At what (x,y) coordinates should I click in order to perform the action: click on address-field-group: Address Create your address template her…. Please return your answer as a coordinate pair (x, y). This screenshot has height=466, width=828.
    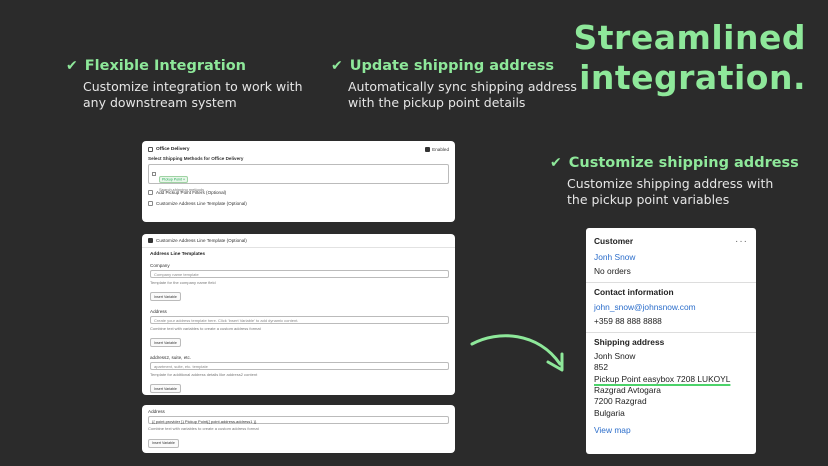
    Looking at the image, I should click on (299, 329).